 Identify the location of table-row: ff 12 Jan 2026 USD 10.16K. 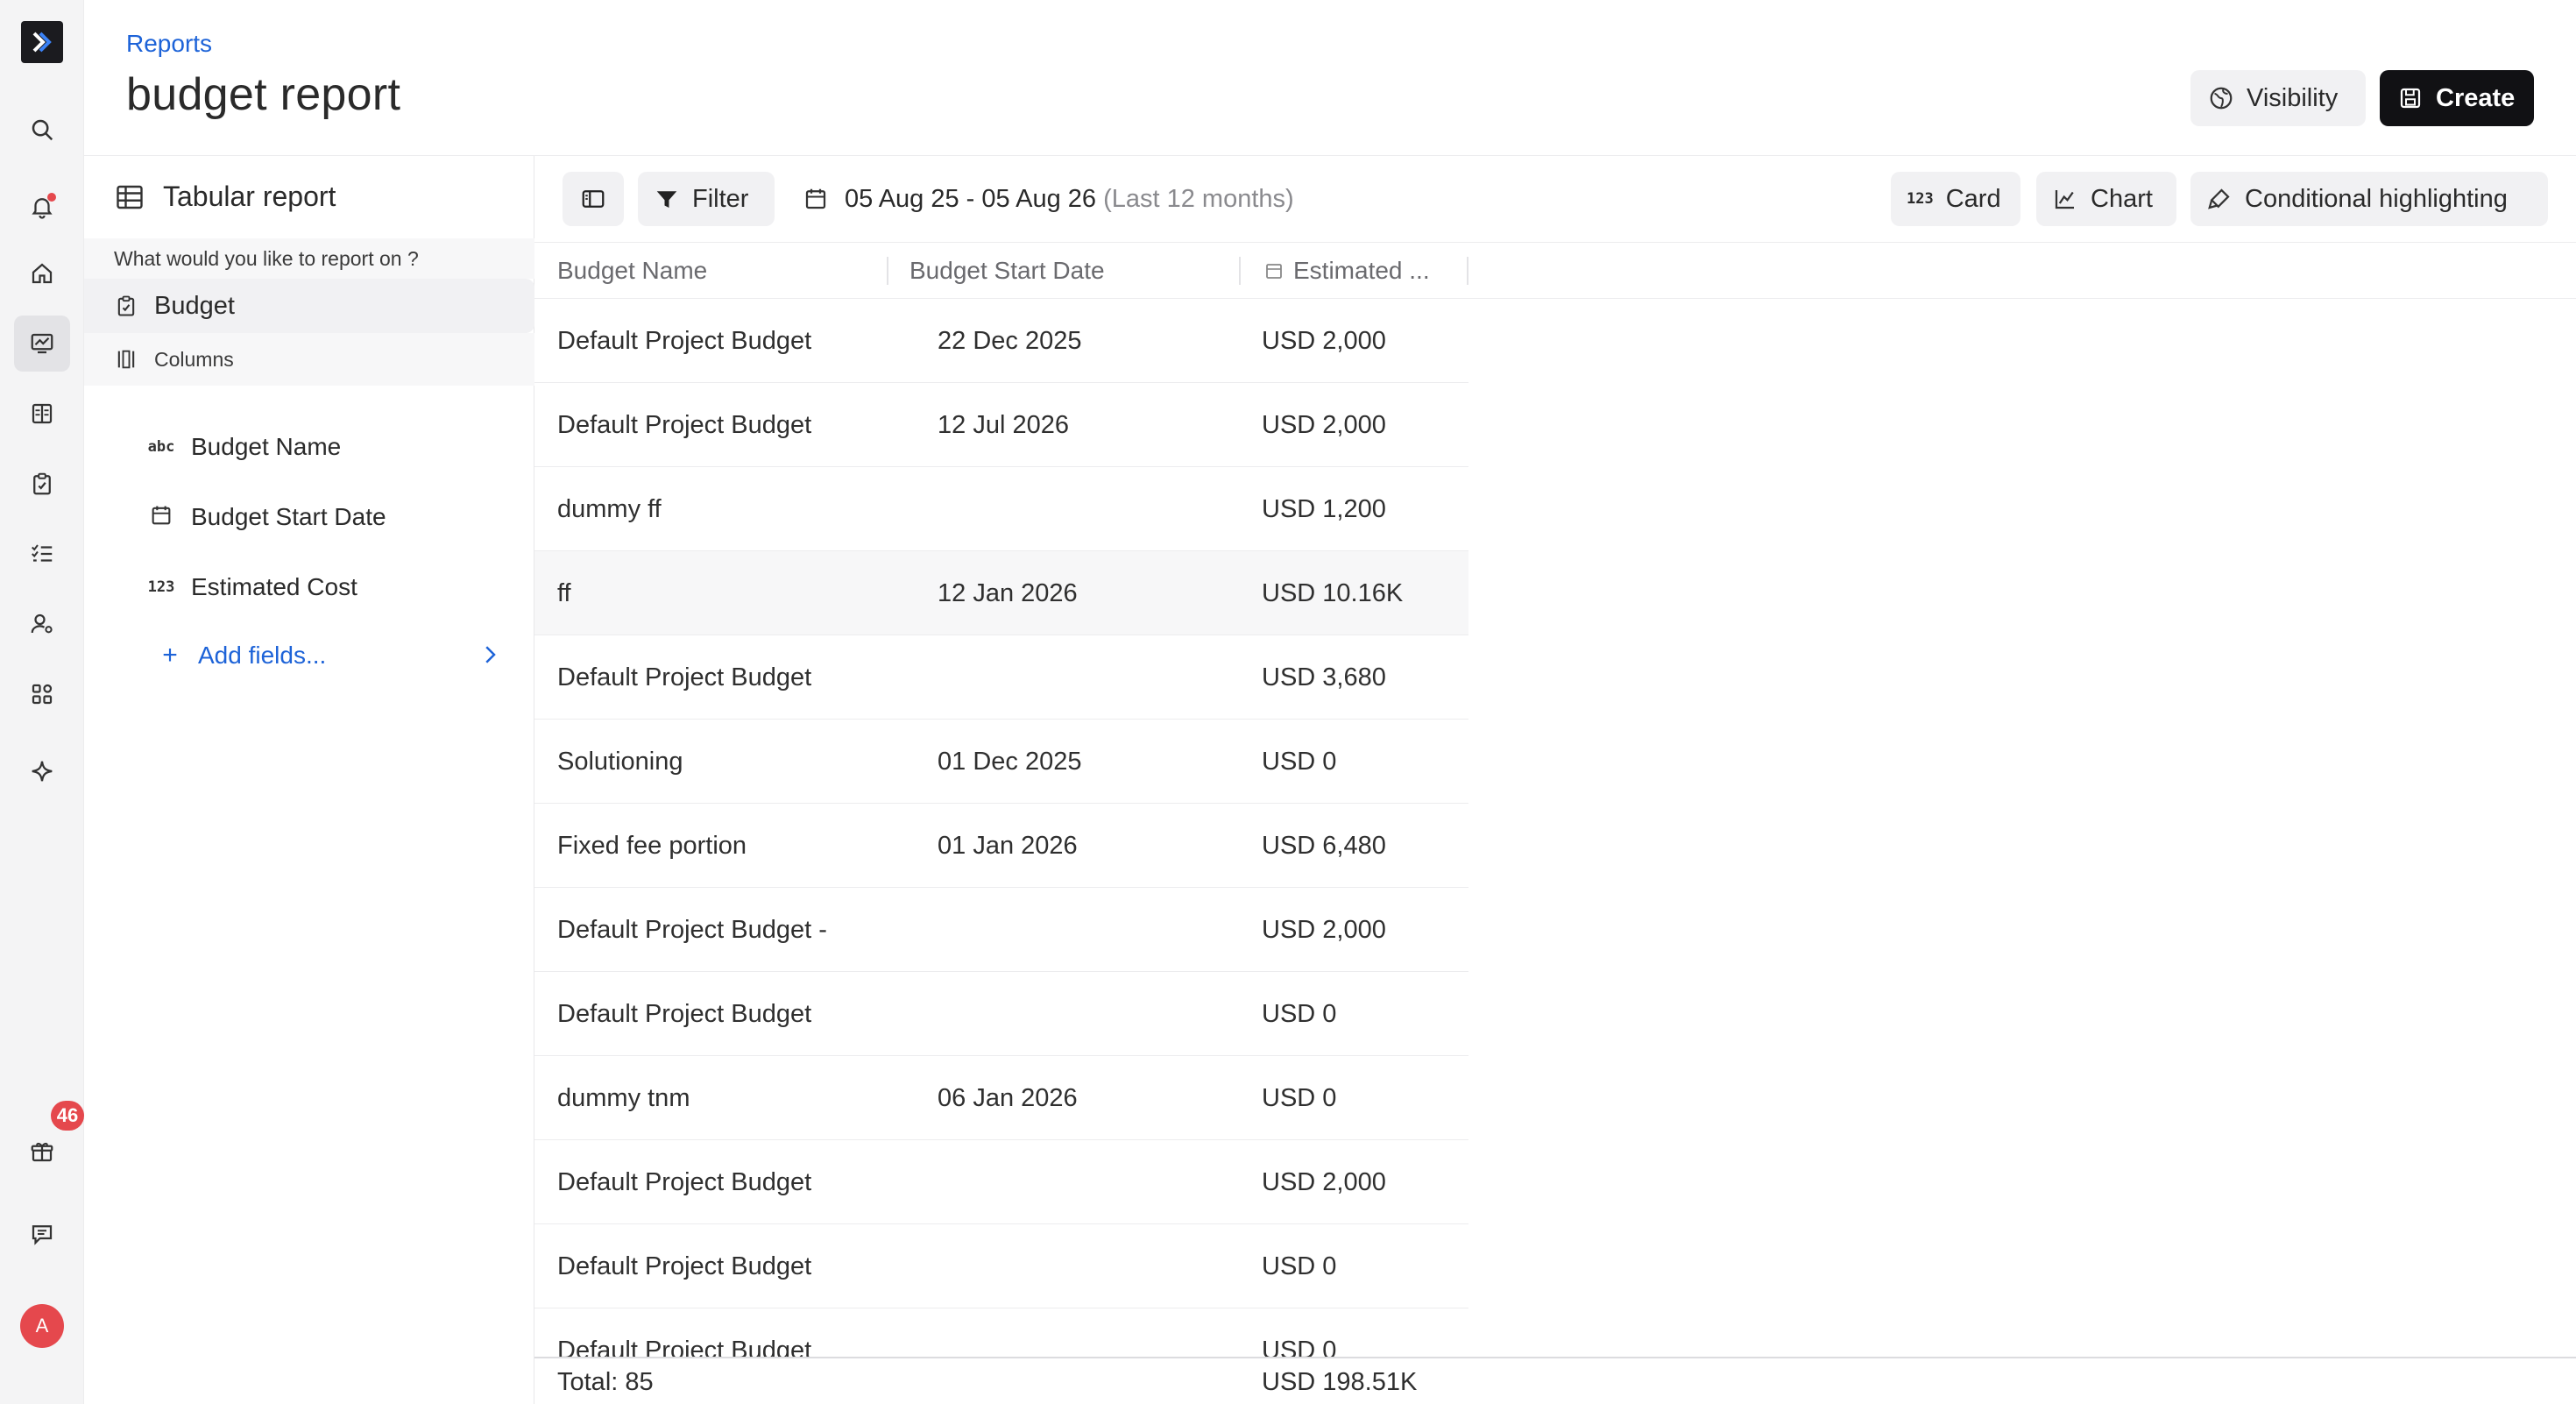
(1001, 593).